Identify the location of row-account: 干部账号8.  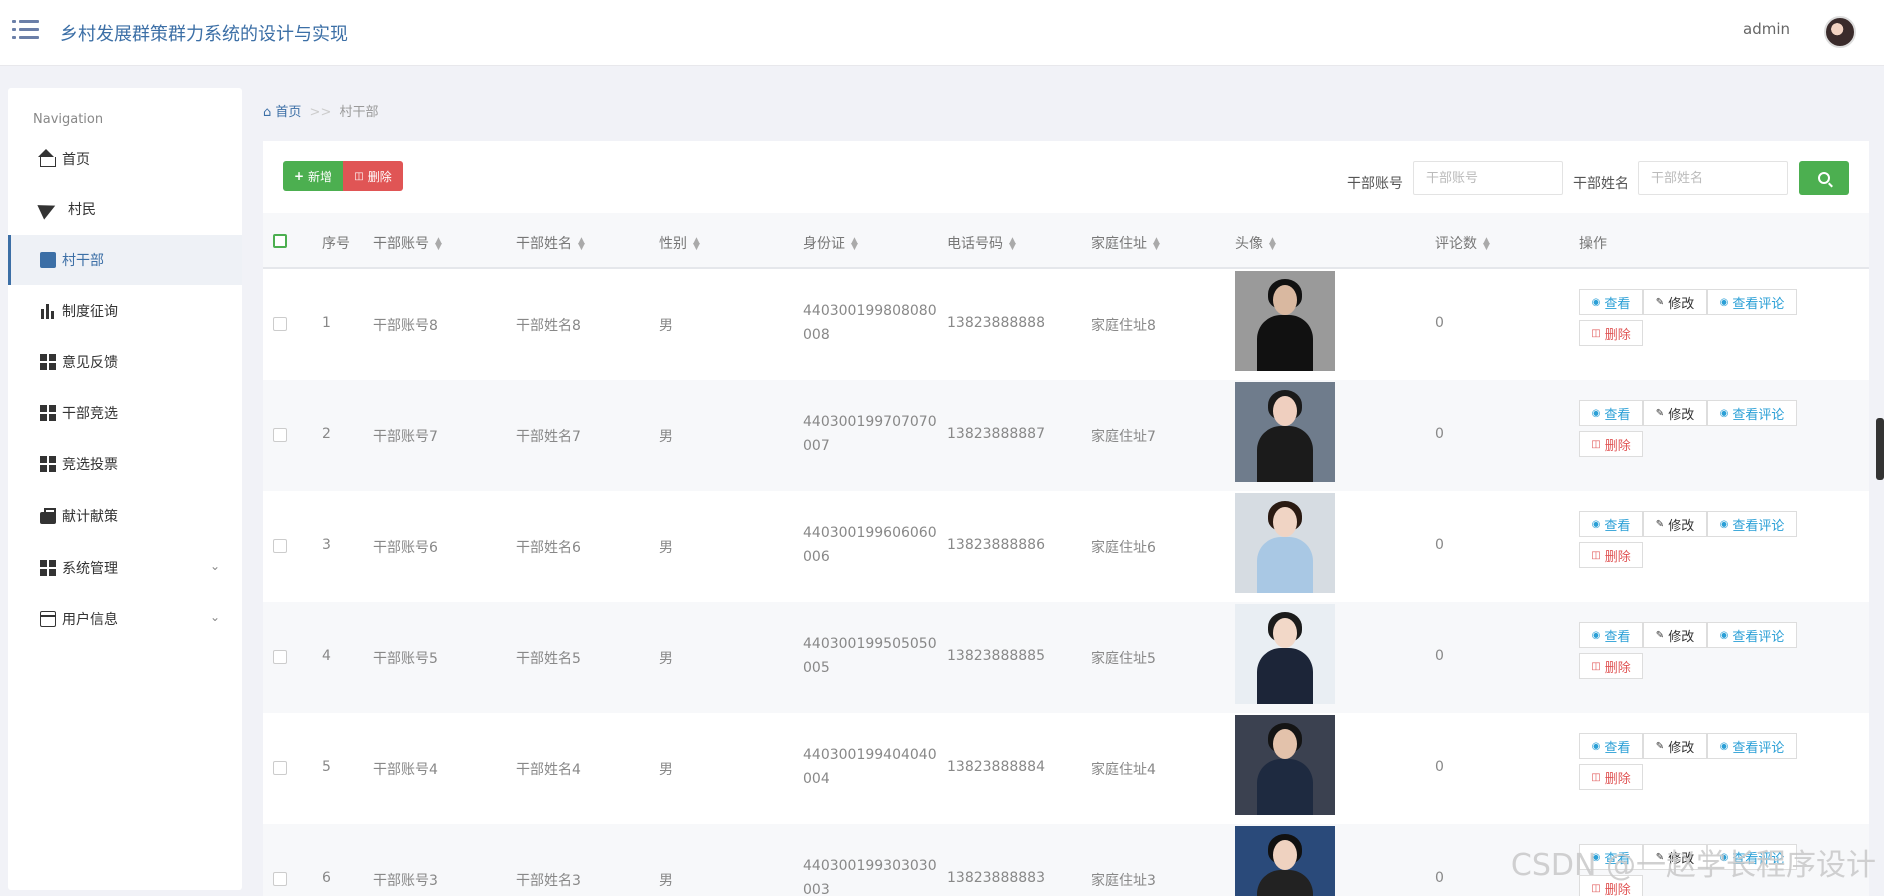
(405, 326).